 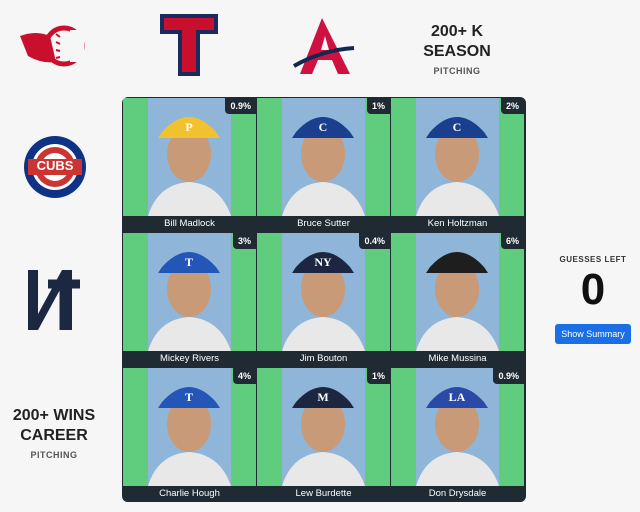 I want to click on cubs-logo-icon: CUBS, so click(x=55, y=167).